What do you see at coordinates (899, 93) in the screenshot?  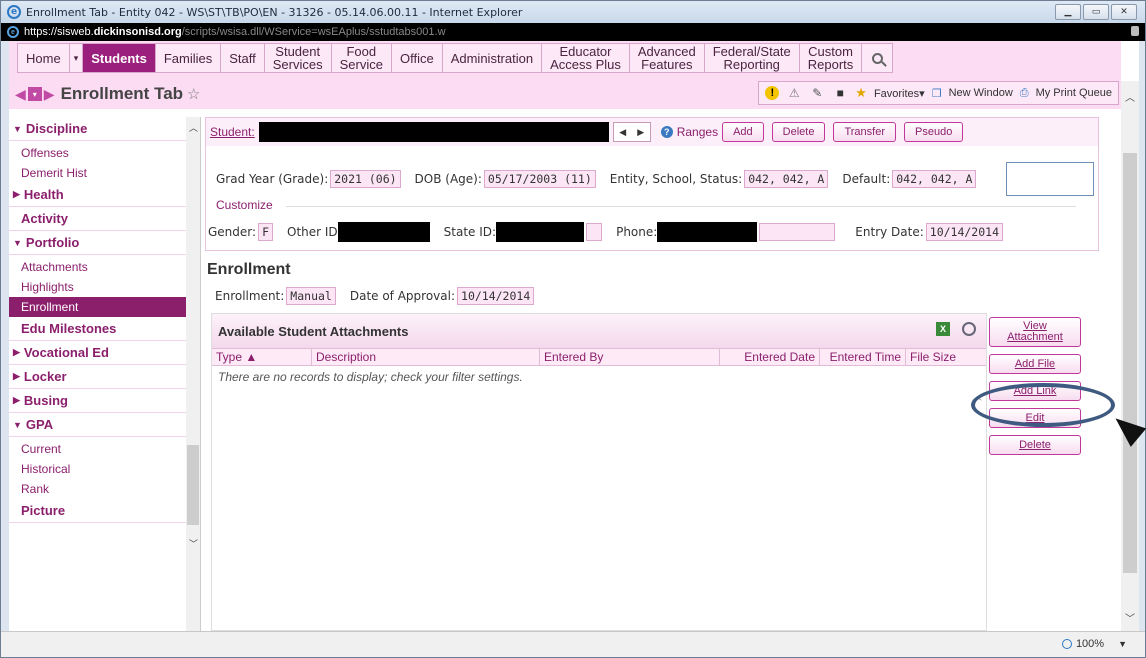 I see `favorites-menu: Favorites▾` at bounding box center [899, 93].